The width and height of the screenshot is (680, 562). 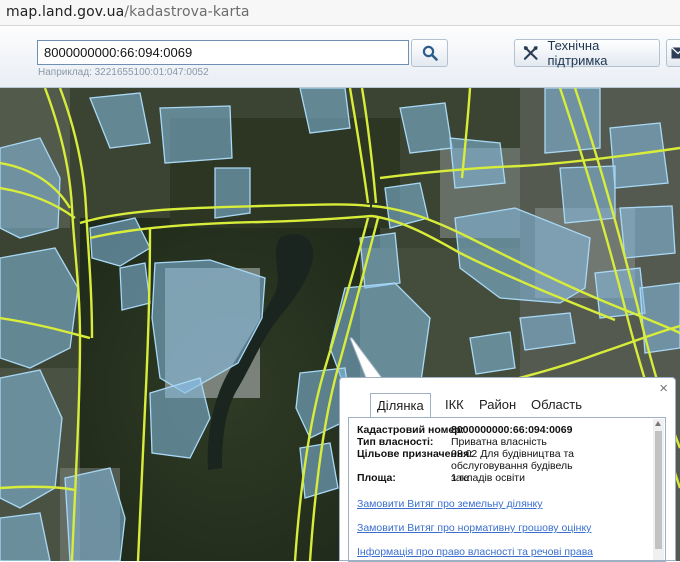 I want to click on field-label: Кадастровий номер:, so click(x=410, y=430).